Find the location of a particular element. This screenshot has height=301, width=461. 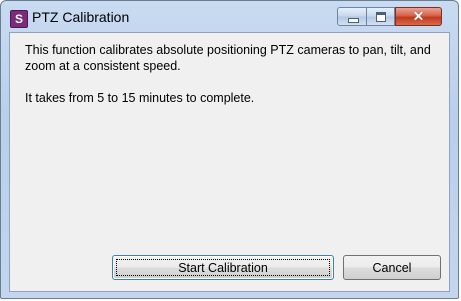

maximize-icon is located at coordinates (381, 17).